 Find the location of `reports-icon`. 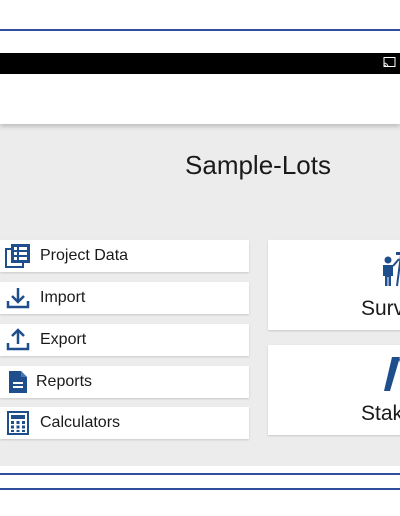

reports-icon is located at coordinates (18, 382).